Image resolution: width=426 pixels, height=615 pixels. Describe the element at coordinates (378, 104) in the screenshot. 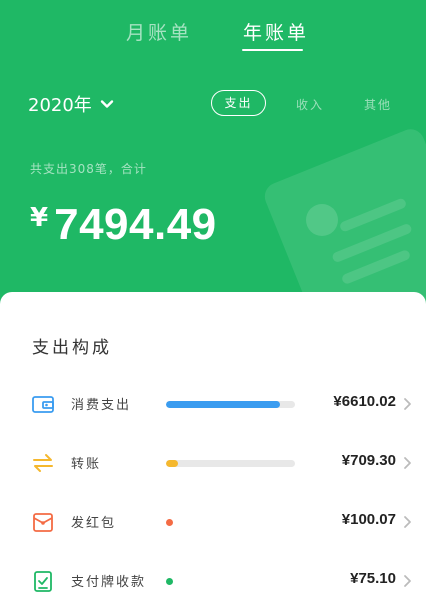

I see `filter-other-button: 其他` at that location.